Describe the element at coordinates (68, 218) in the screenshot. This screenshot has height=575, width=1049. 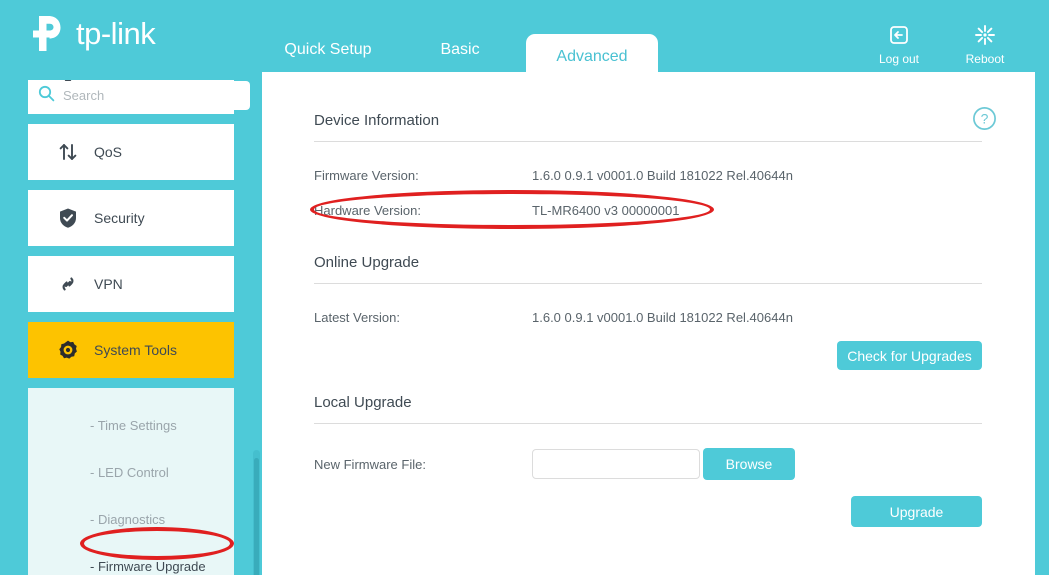
I see `shield-icon` at that location.